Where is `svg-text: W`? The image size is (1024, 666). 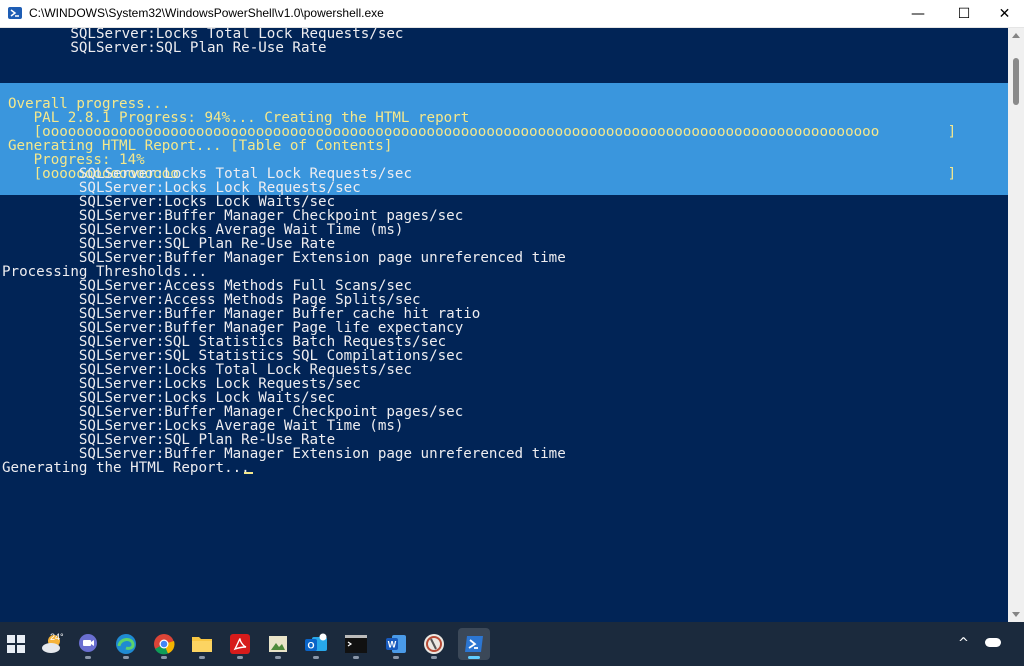
svg-text: W is located at coordinates (392, 645).